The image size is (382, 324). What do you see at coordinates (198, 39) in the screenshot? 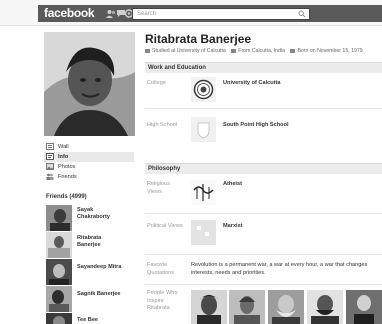
I see `profile-name: Ritabrata Banerjee` at bounding box center [198, 39].